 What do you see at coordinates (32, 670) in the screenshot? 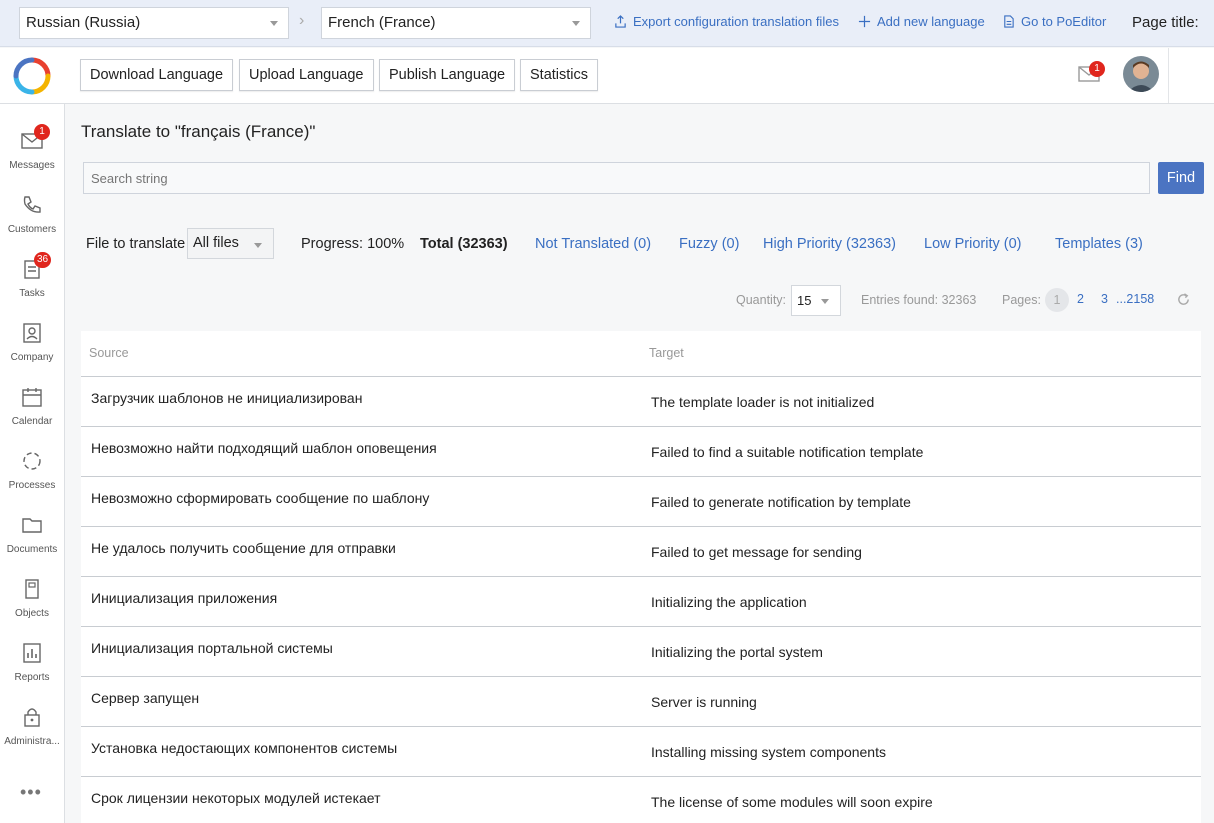
I see `sidebar-item-reports: Reports` at bounding box center [32, 670].